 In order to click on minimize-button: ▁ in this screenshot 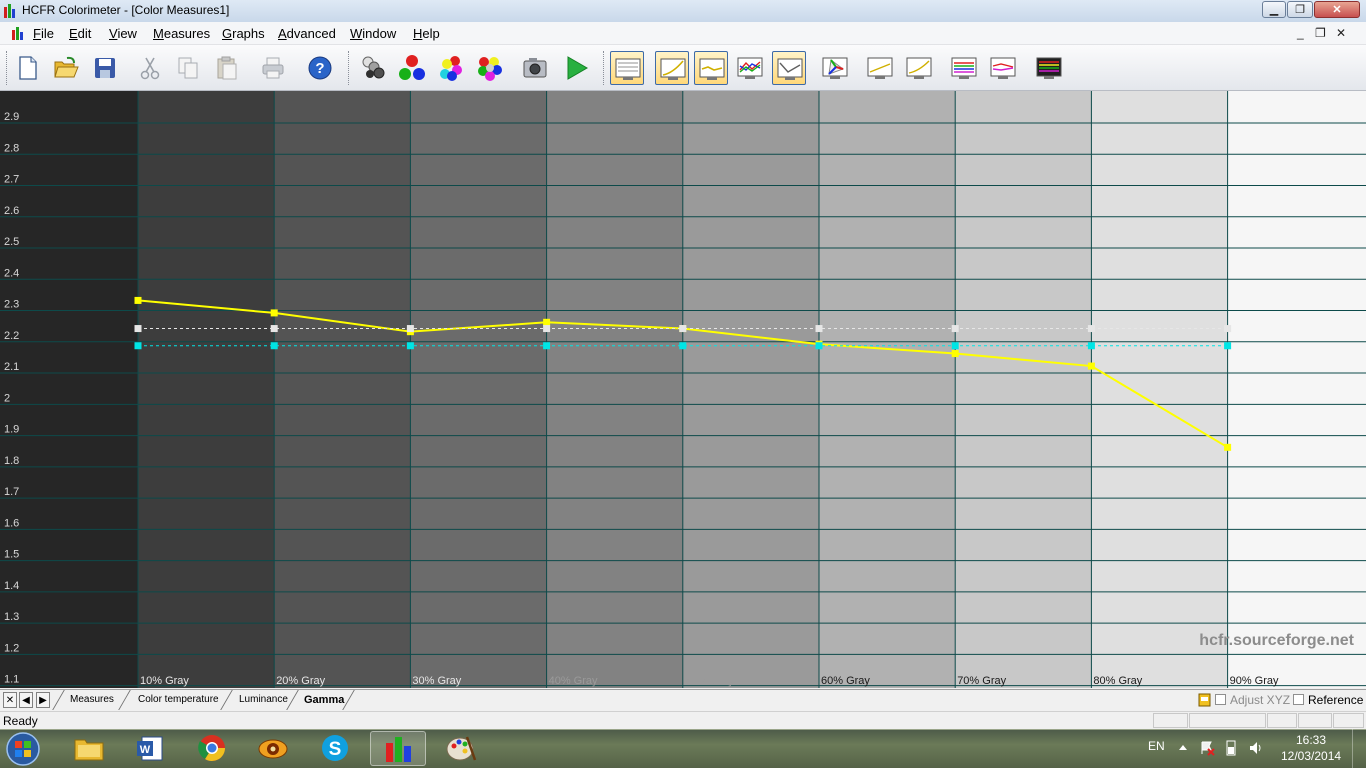, I will do `click(1274, 9)`.